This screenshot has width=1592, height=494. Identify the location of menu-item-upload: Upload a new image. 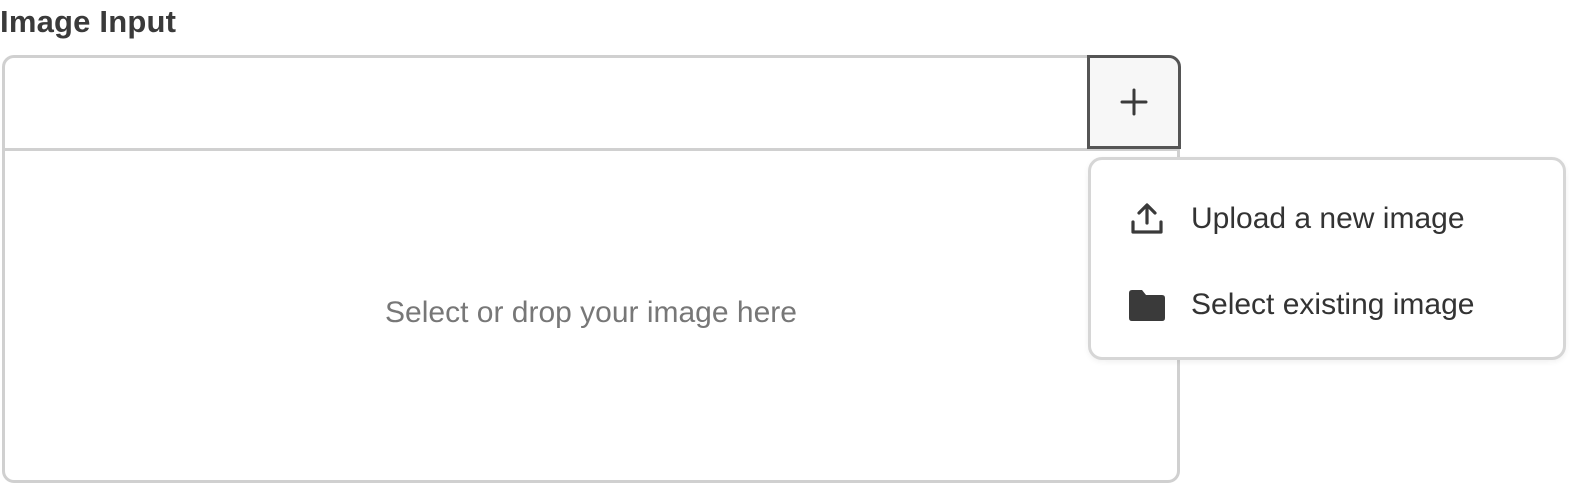
(1327, 219).